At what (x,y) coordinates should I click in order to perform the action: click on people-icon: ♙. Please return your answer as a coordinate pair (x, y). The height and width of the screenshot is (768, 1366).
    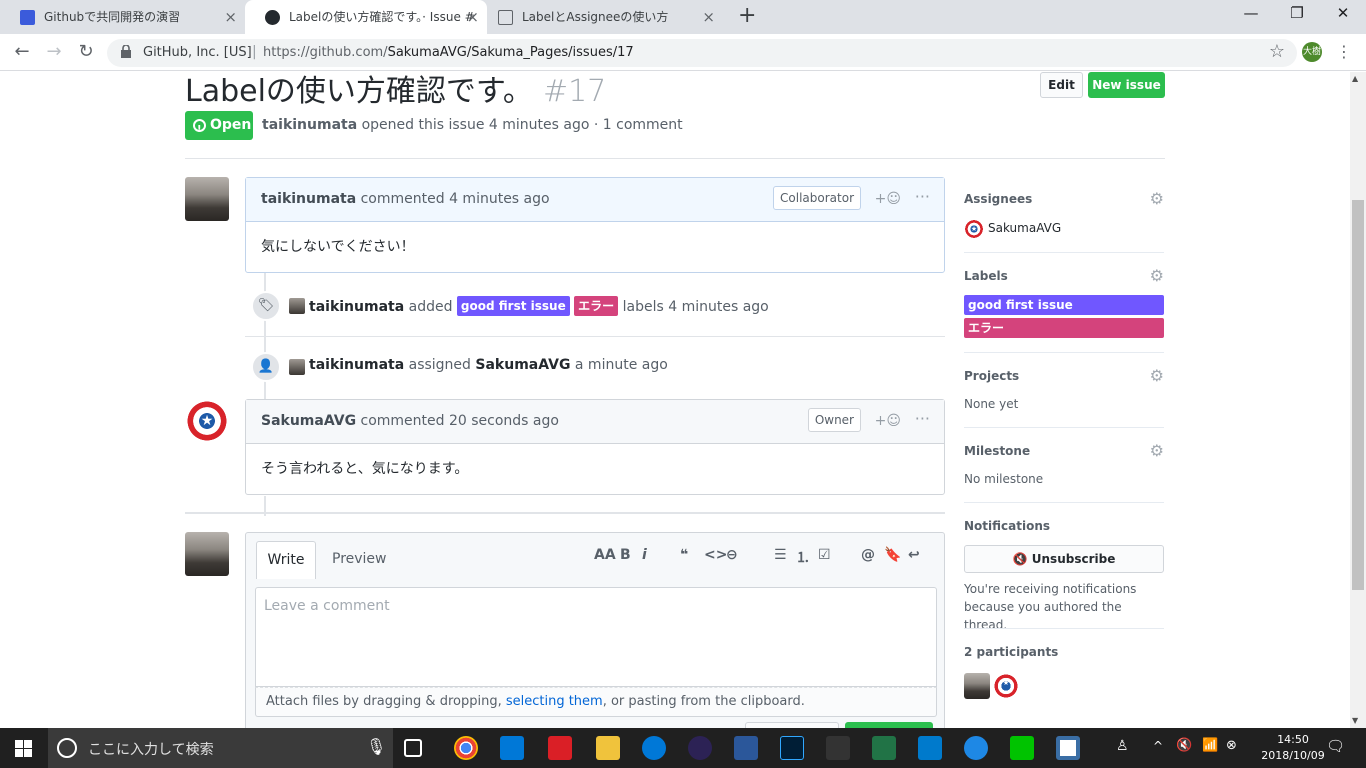
    Looking at the image, I should click on (1122, 746).